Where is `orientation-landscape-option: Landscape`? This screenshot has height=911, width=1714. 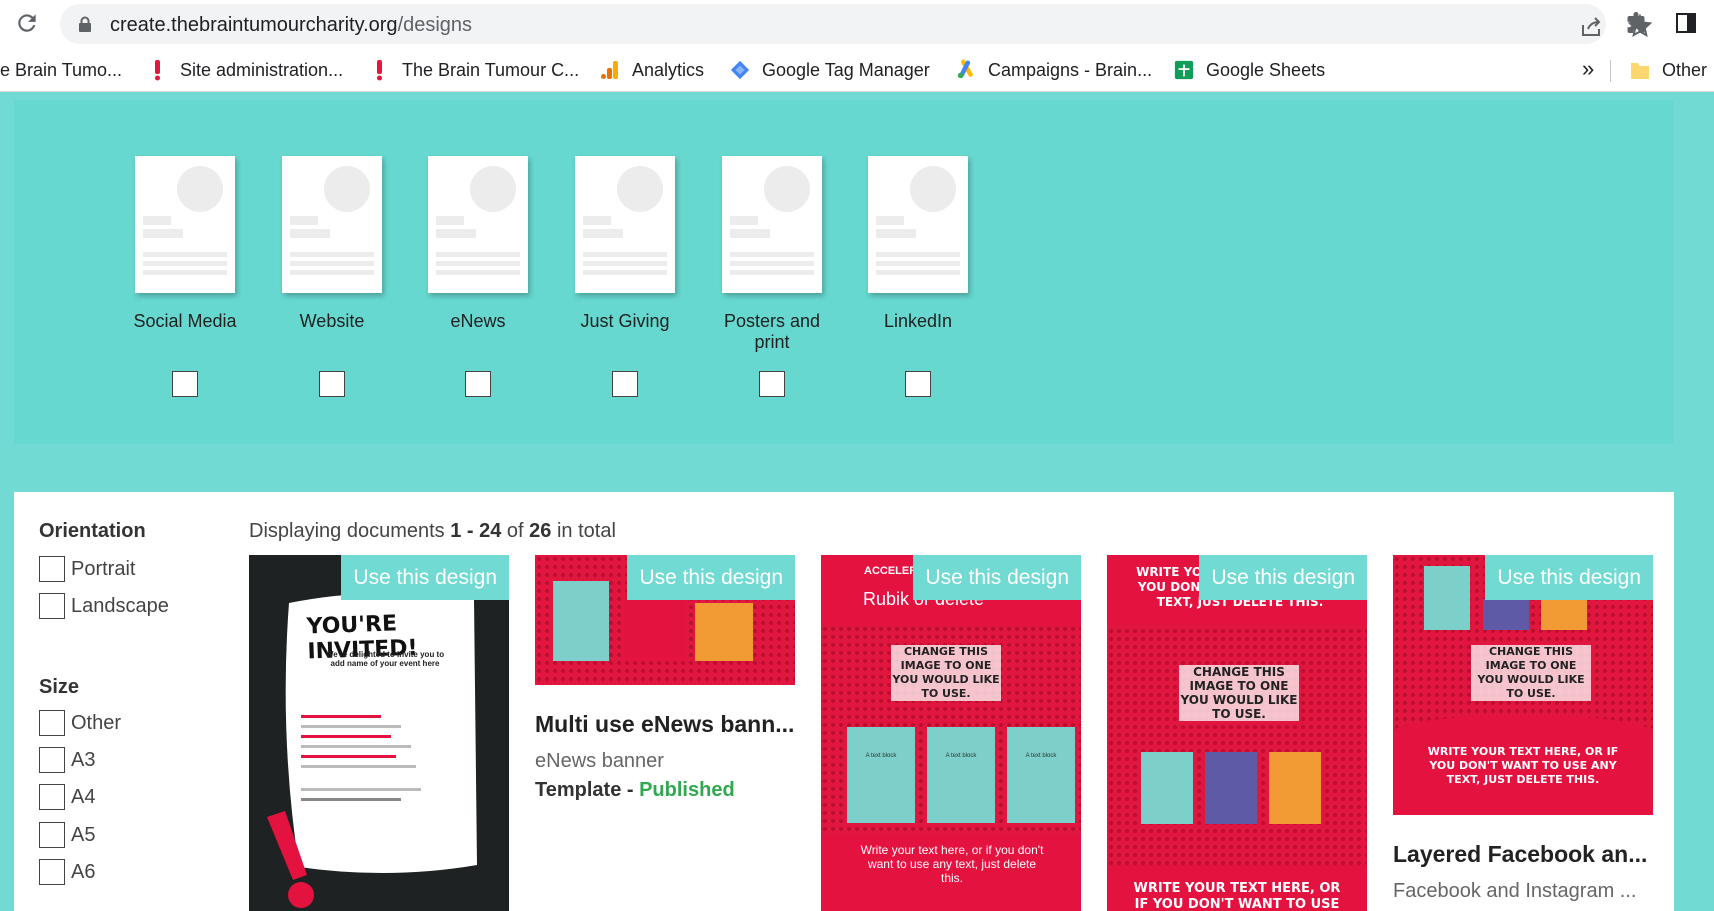
orientation-landscape-option: Landscape is located at coordinates (104, 606).